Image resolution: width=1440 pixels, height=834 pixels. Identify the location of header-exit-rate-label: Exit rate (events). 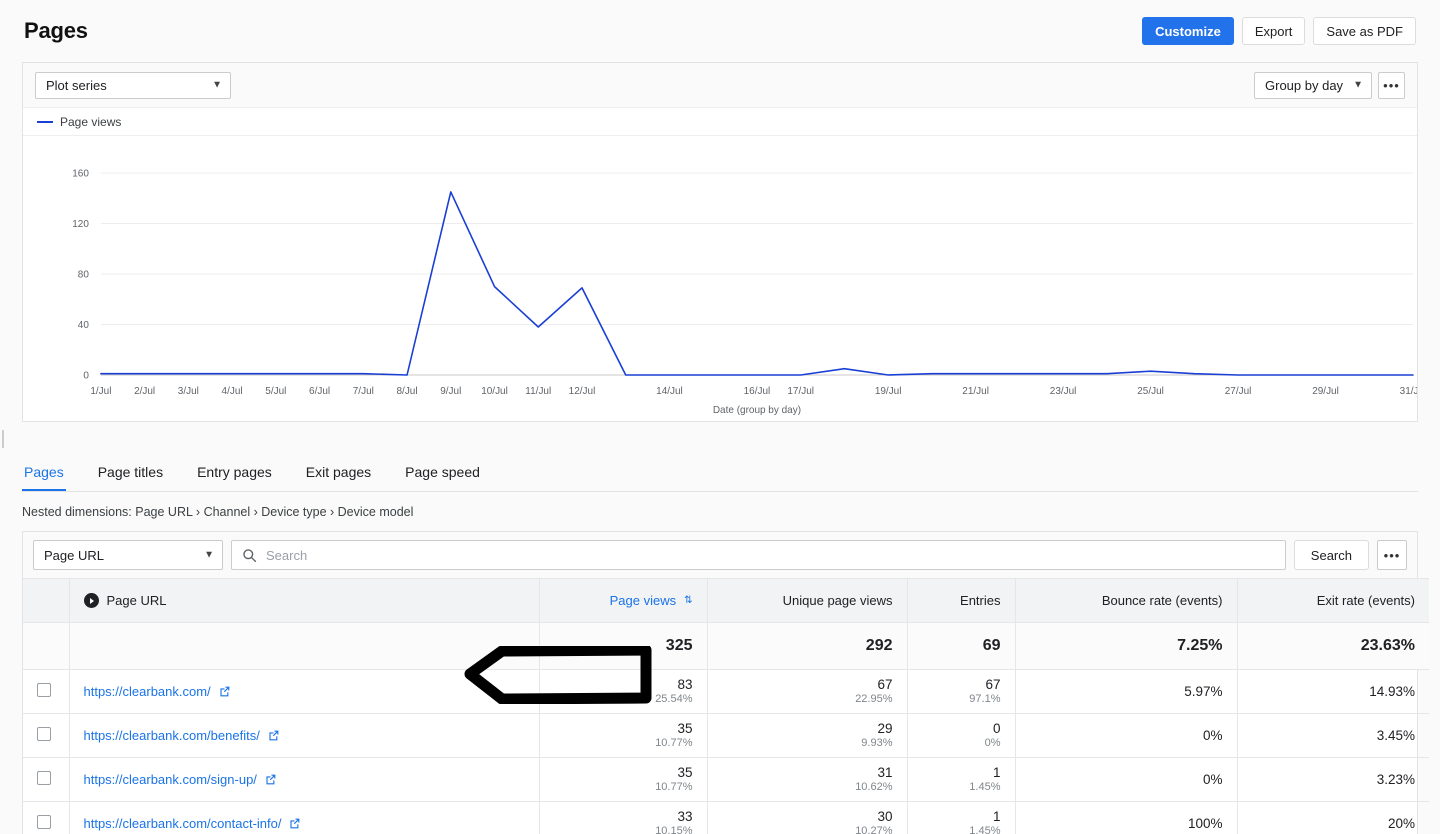
(1365, 600).